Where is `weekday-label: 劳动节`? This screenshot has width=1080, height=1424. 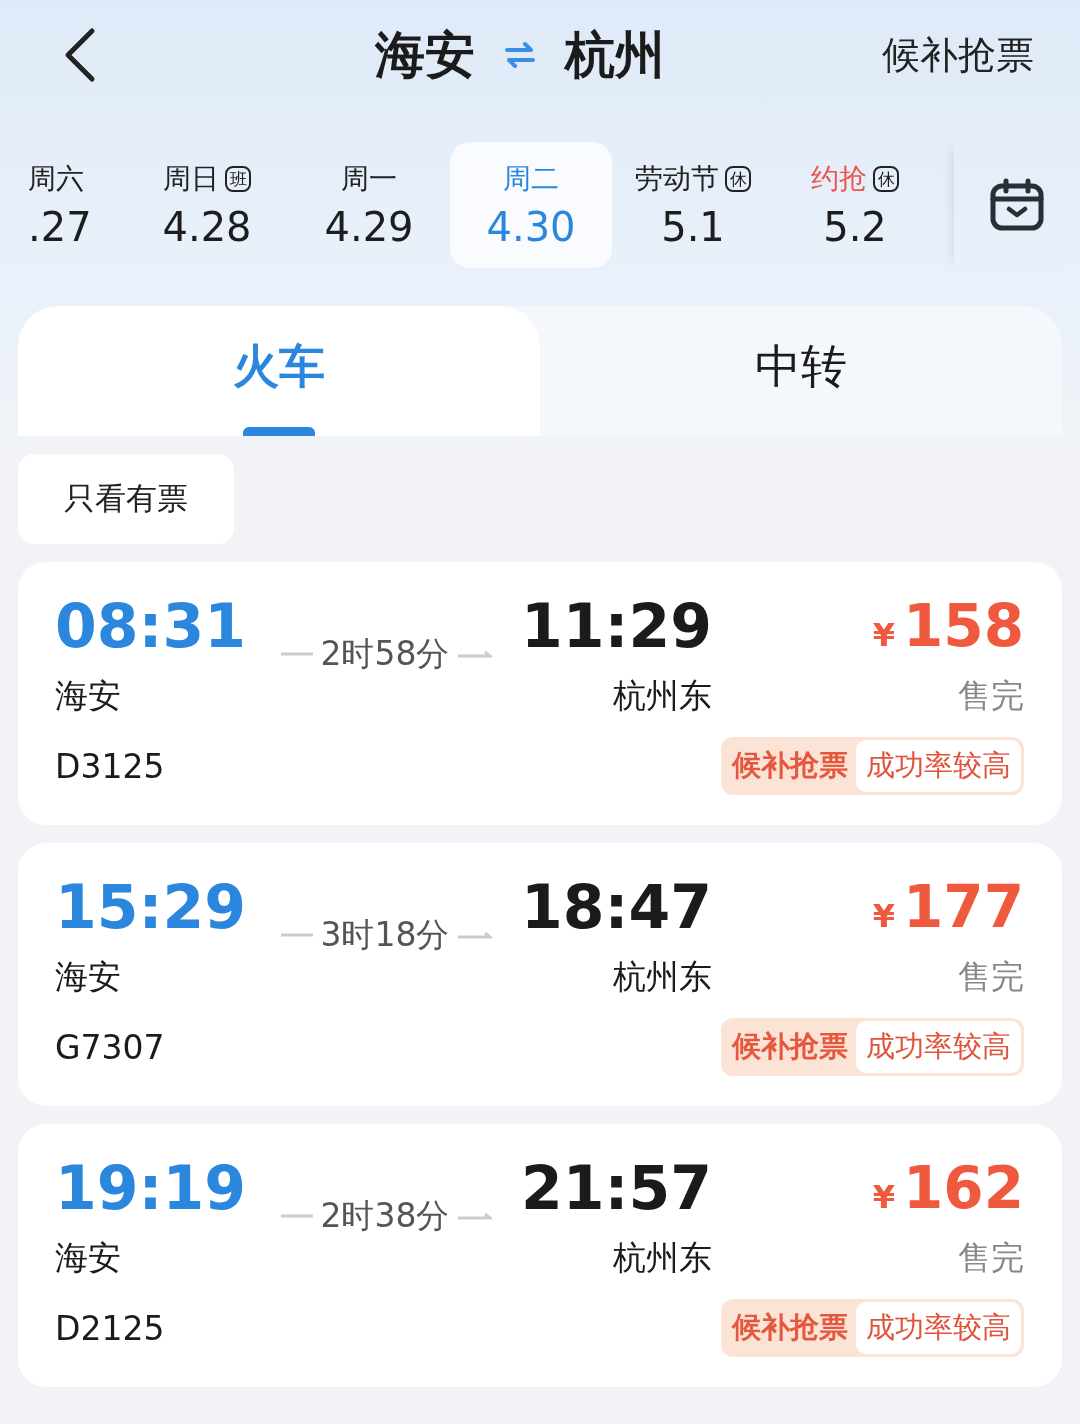 weekday-label: 劳动节 is located at coordinates (677, 179).